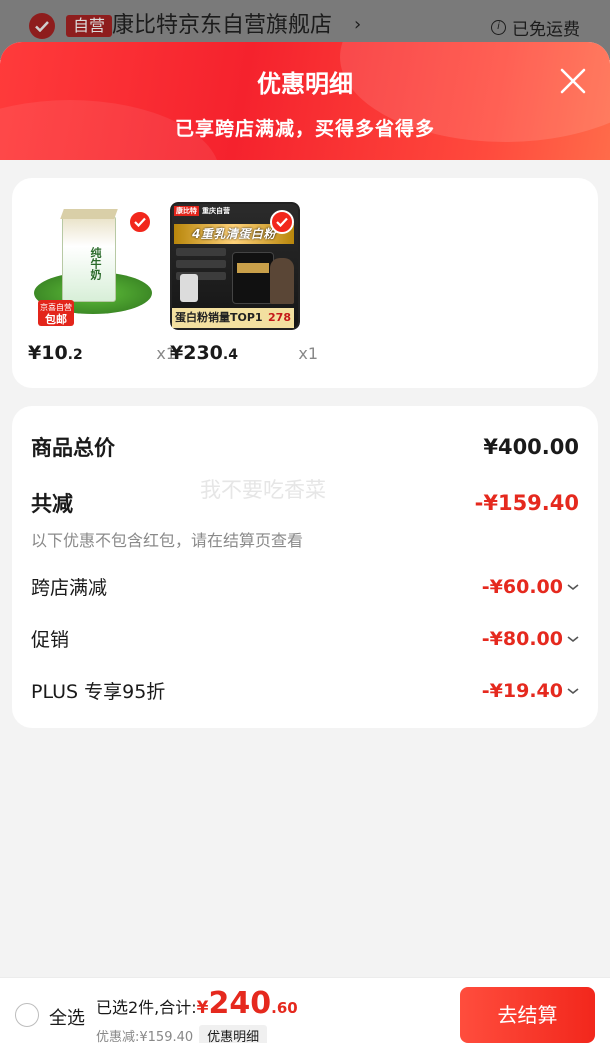 This screenshot has width=610, height=1043. Describe the element at coordinates (102, 353) in the screenshot. I see `product-price-row: ¥10.2 x1` at that location.